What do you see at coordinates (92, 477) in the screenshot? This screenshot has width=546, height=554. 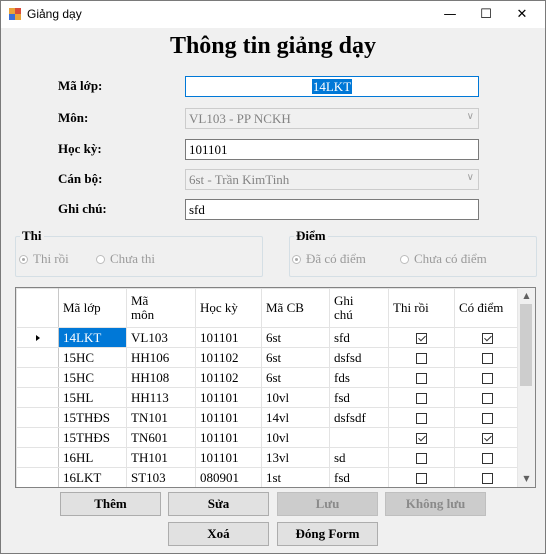 I see `cell-ma-lop: 16LKT` at bounding box center [92, 477].